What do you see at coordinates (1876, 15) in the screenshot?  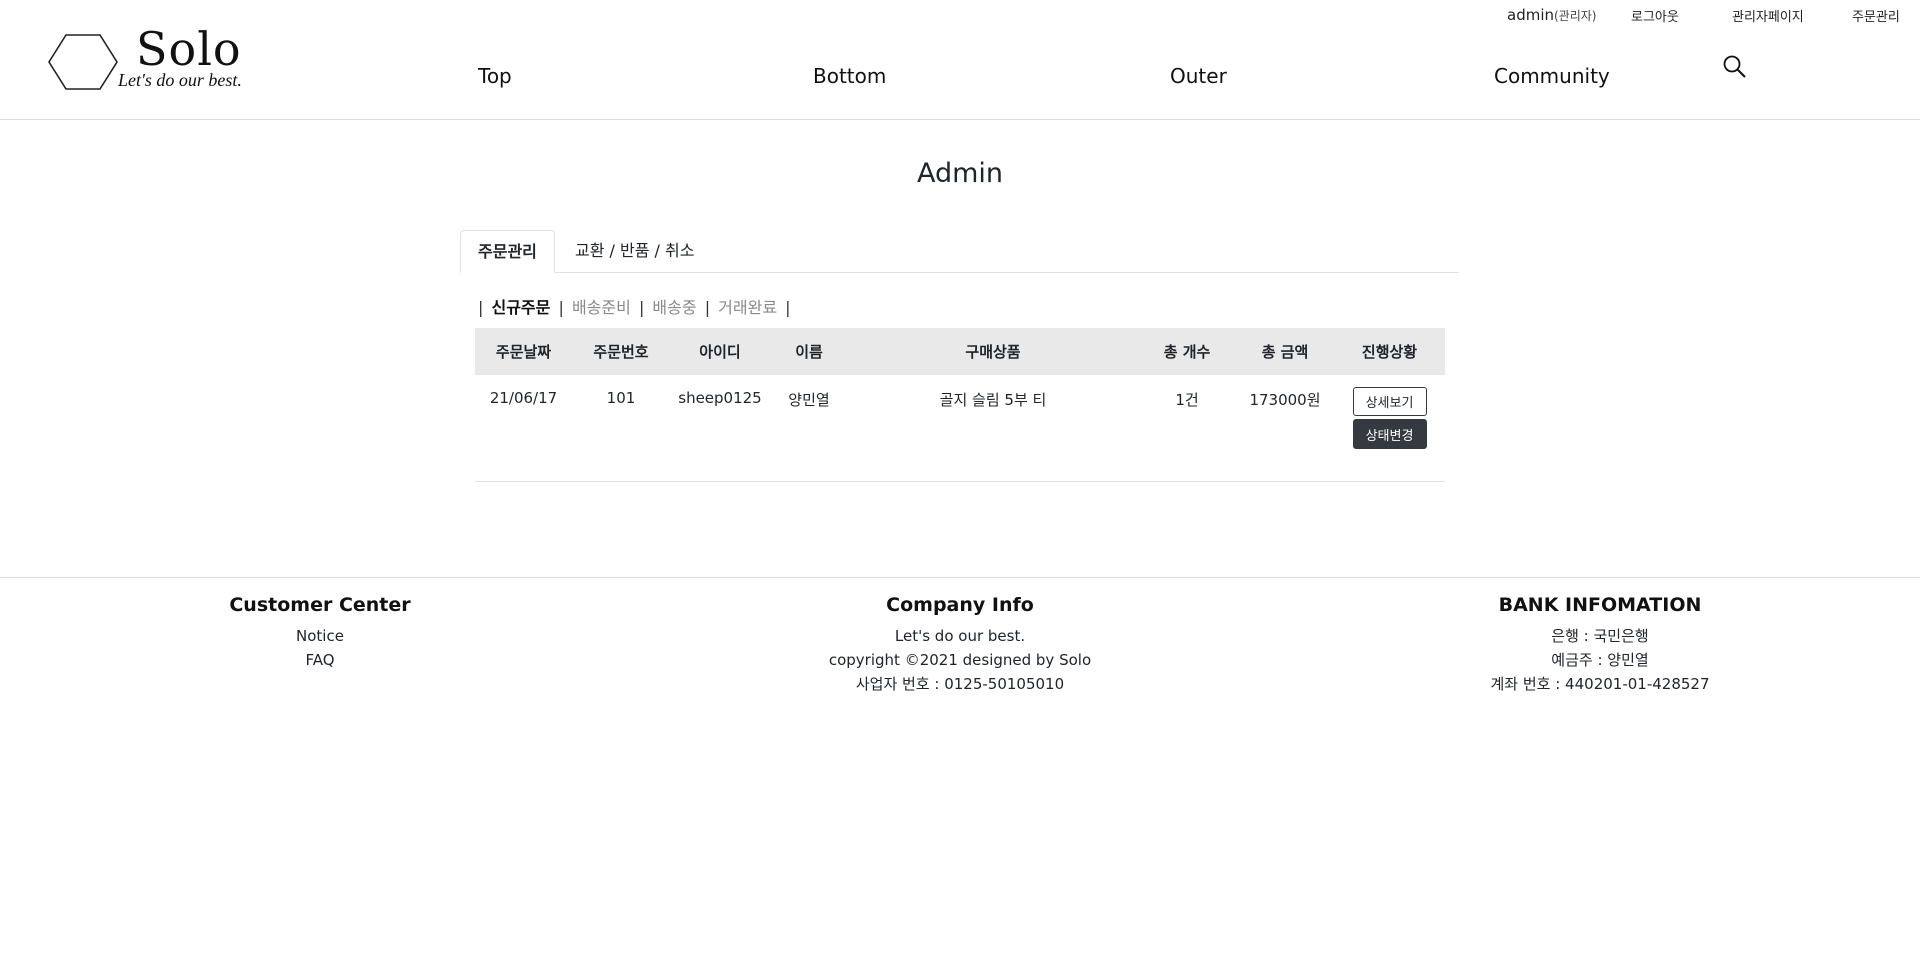 I see `order-manage-link: 주문관리` at bounding box center [1876, 15].